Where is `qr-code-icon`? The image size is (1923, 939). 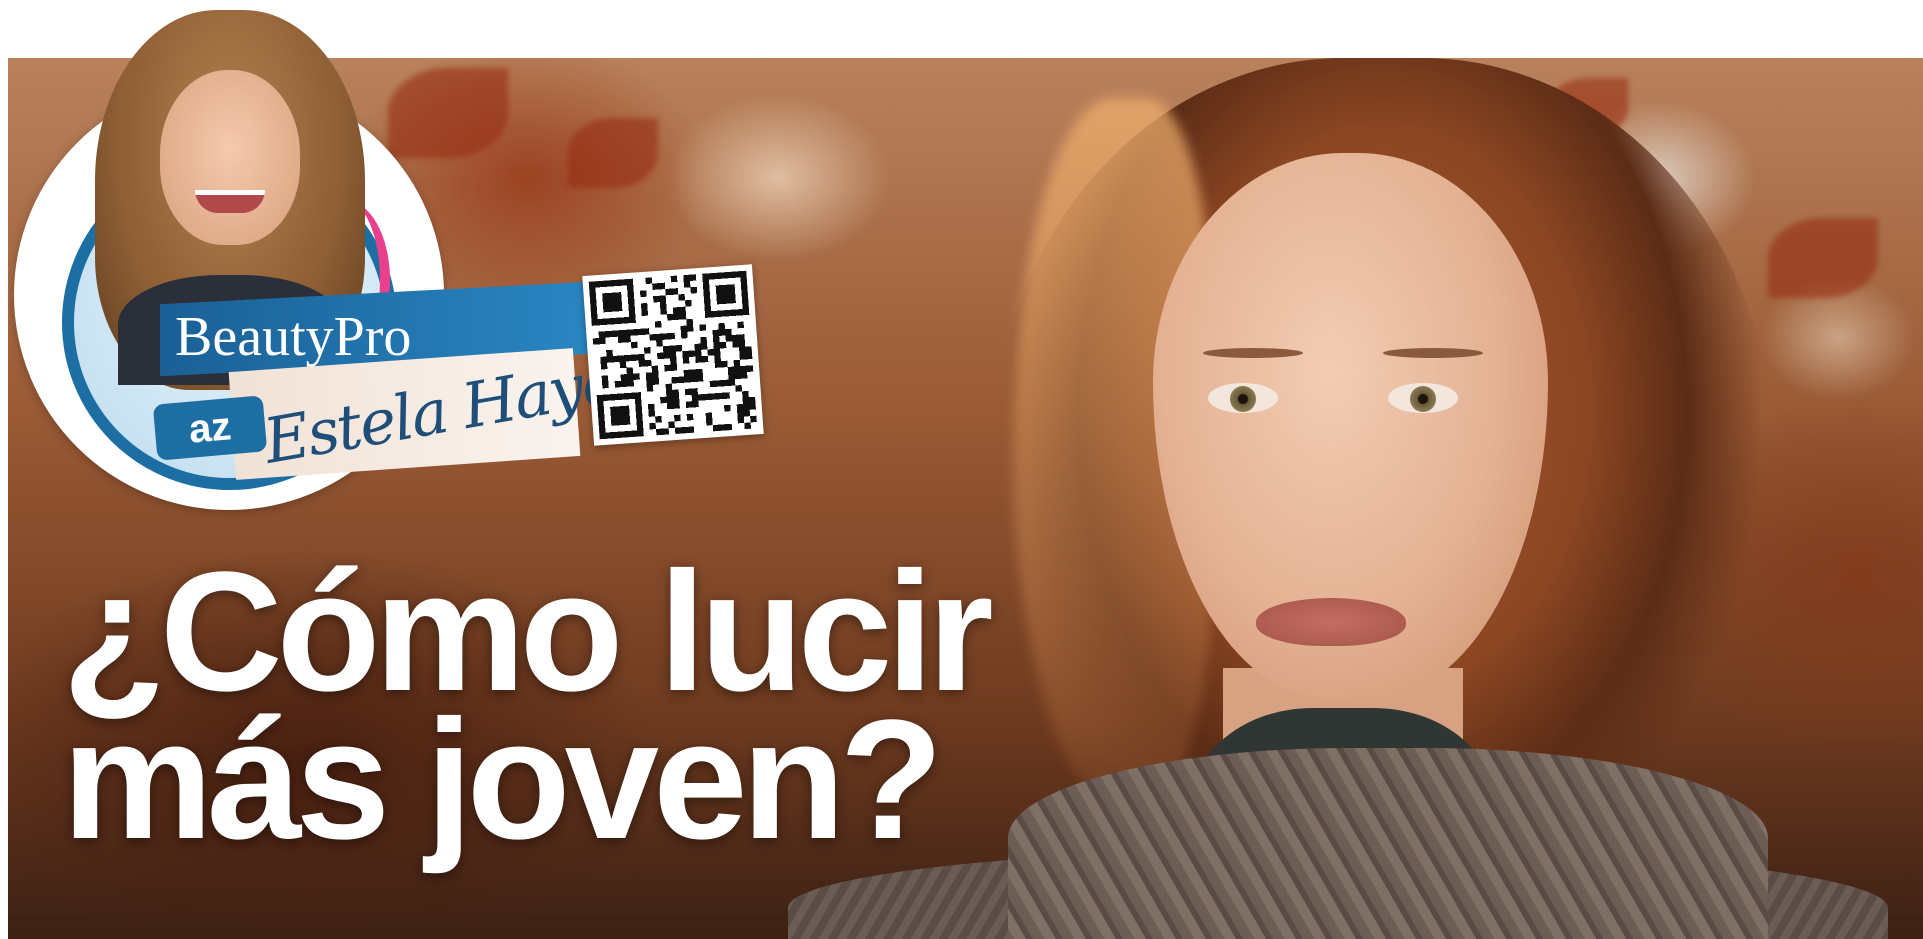
qr-code-icon is located at coordinates (673, 355).